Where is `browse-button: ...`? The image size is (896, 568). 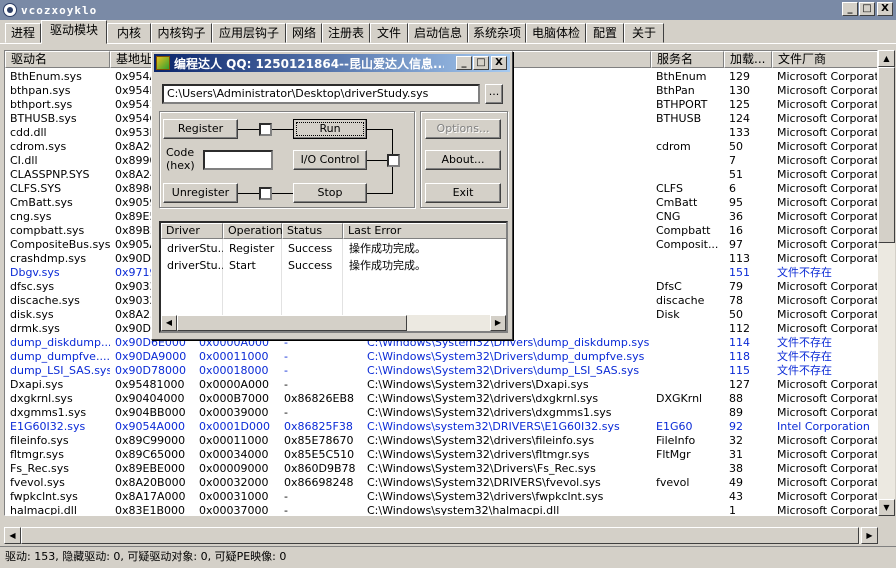
browse-button: ... is located at coordinates (494, 94).